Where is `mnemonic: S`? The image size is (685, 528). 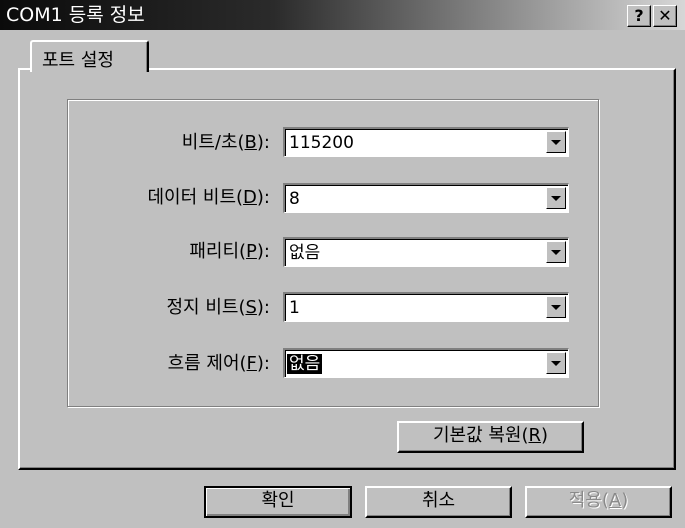 mnemonic: S is located at coordinates (251, 307).